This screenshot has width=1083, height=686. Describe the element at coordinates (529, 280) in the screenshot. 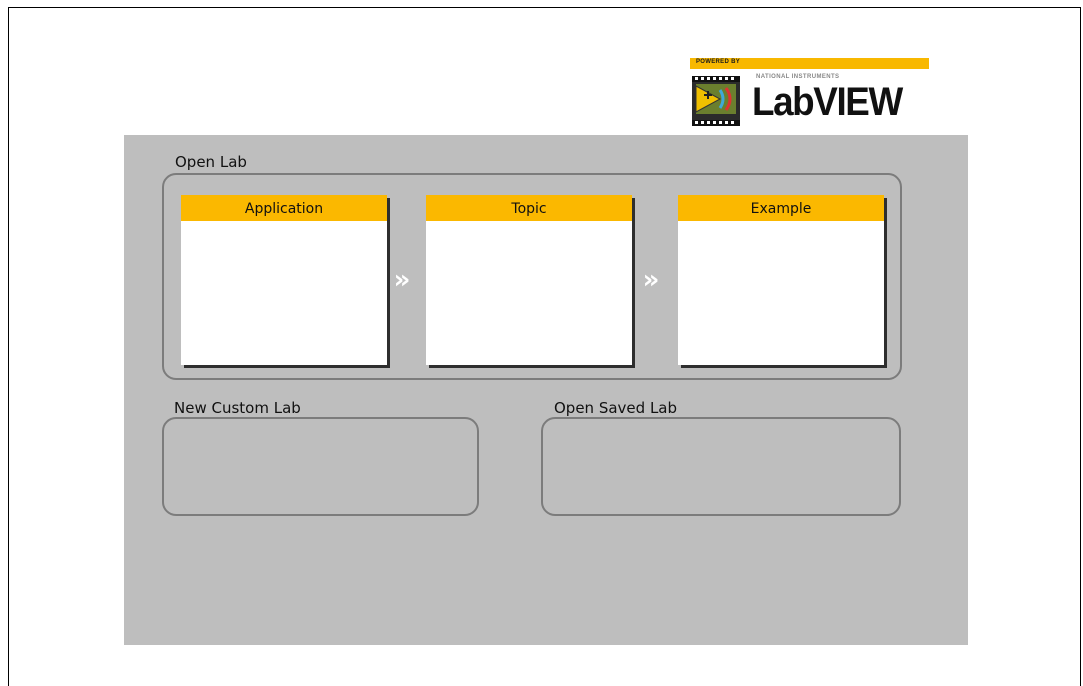

I see `topic-list: Topic` at that location.